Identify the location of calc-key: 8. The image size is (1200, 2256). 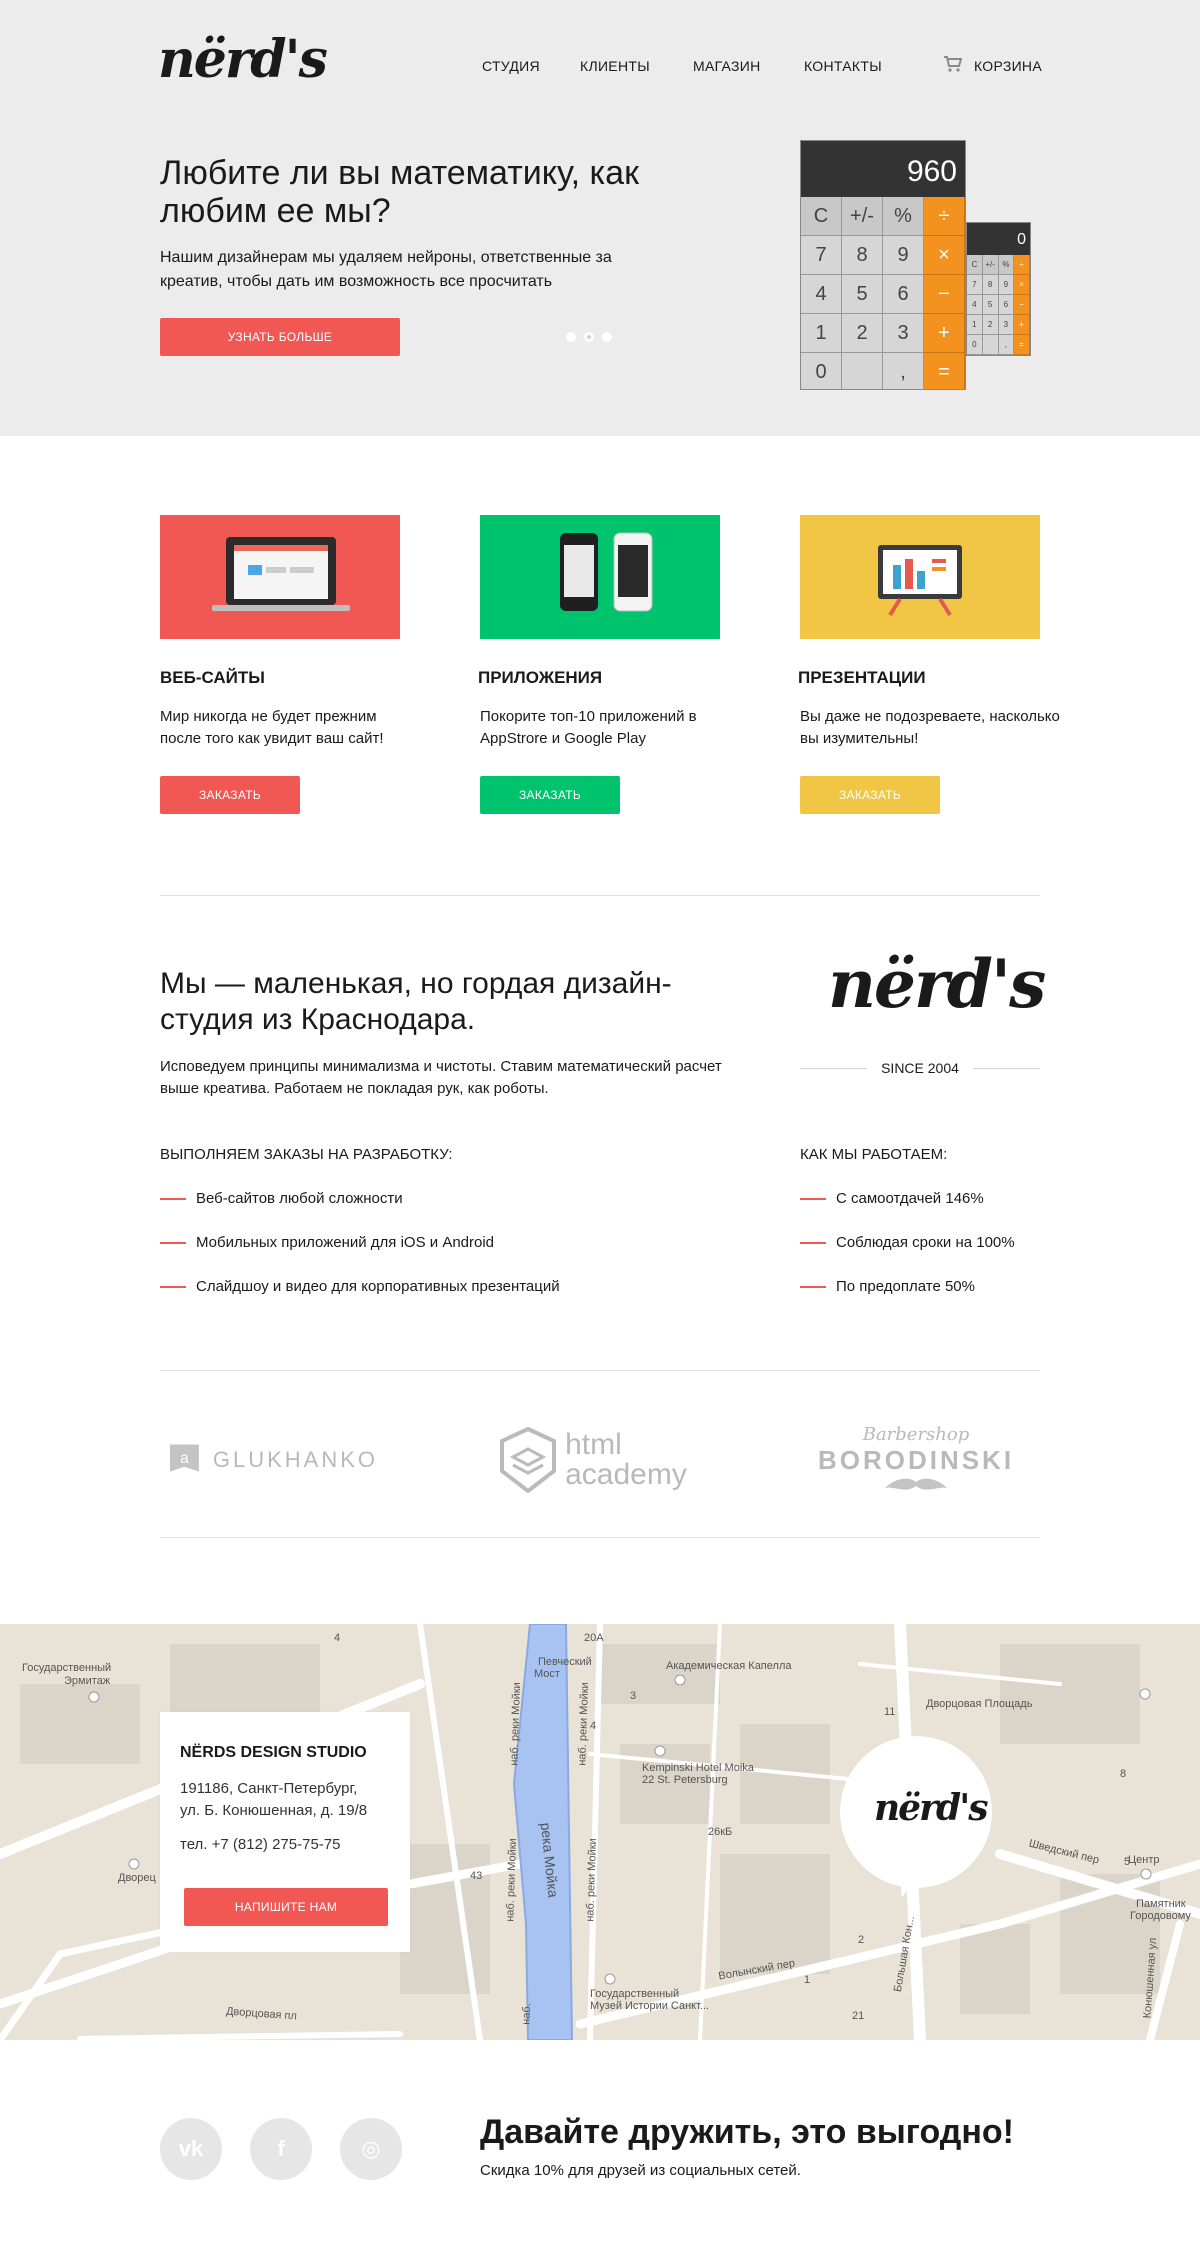
(862, 255).